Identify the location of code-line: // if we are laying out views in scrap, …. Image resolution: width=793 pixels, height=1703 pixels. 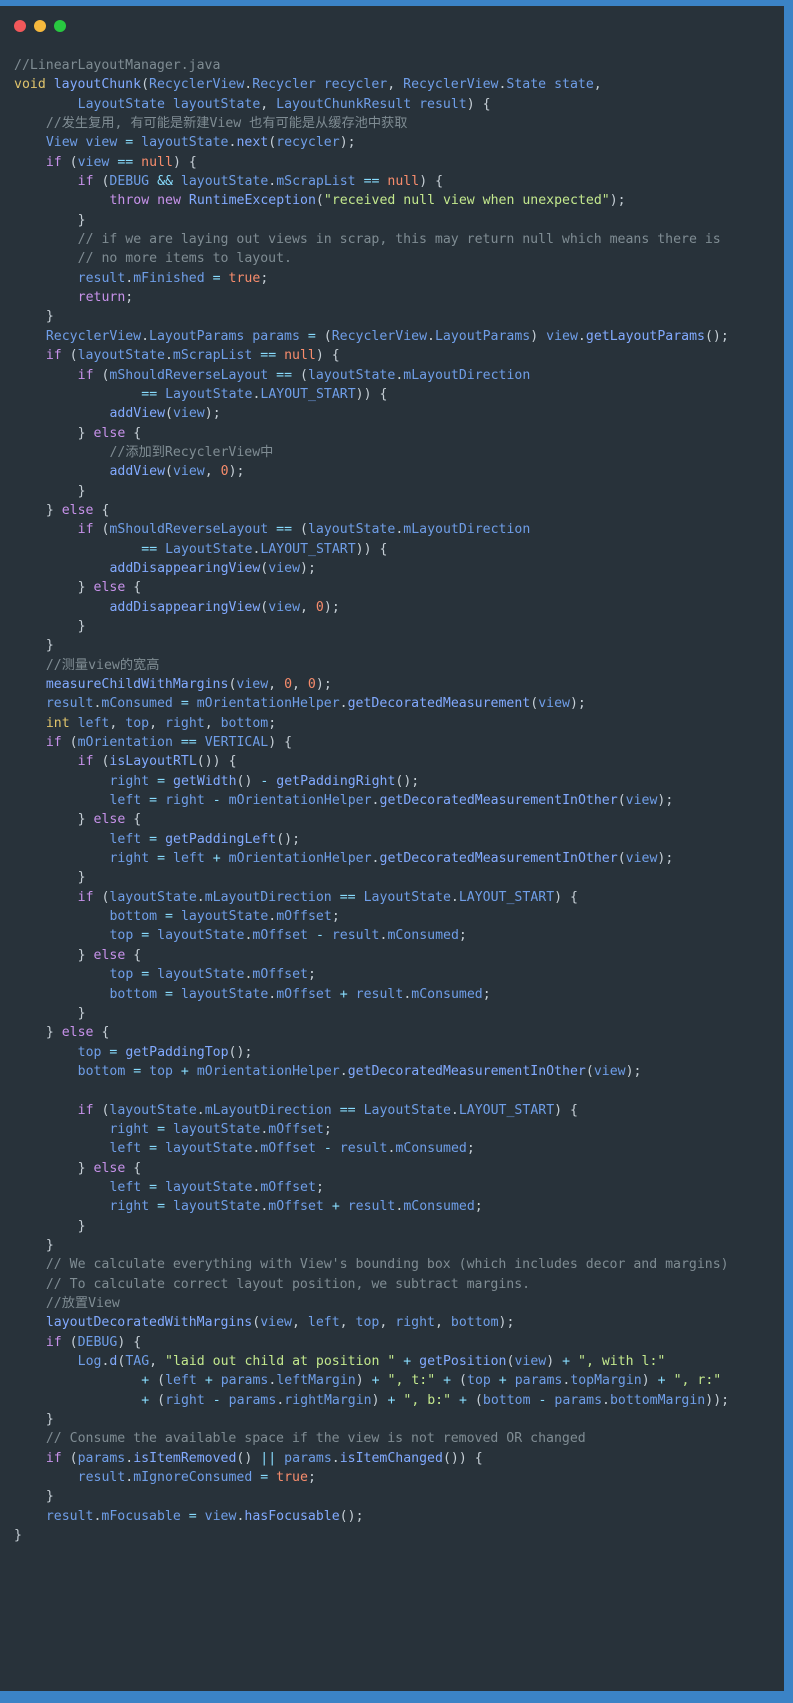
(399, 240).